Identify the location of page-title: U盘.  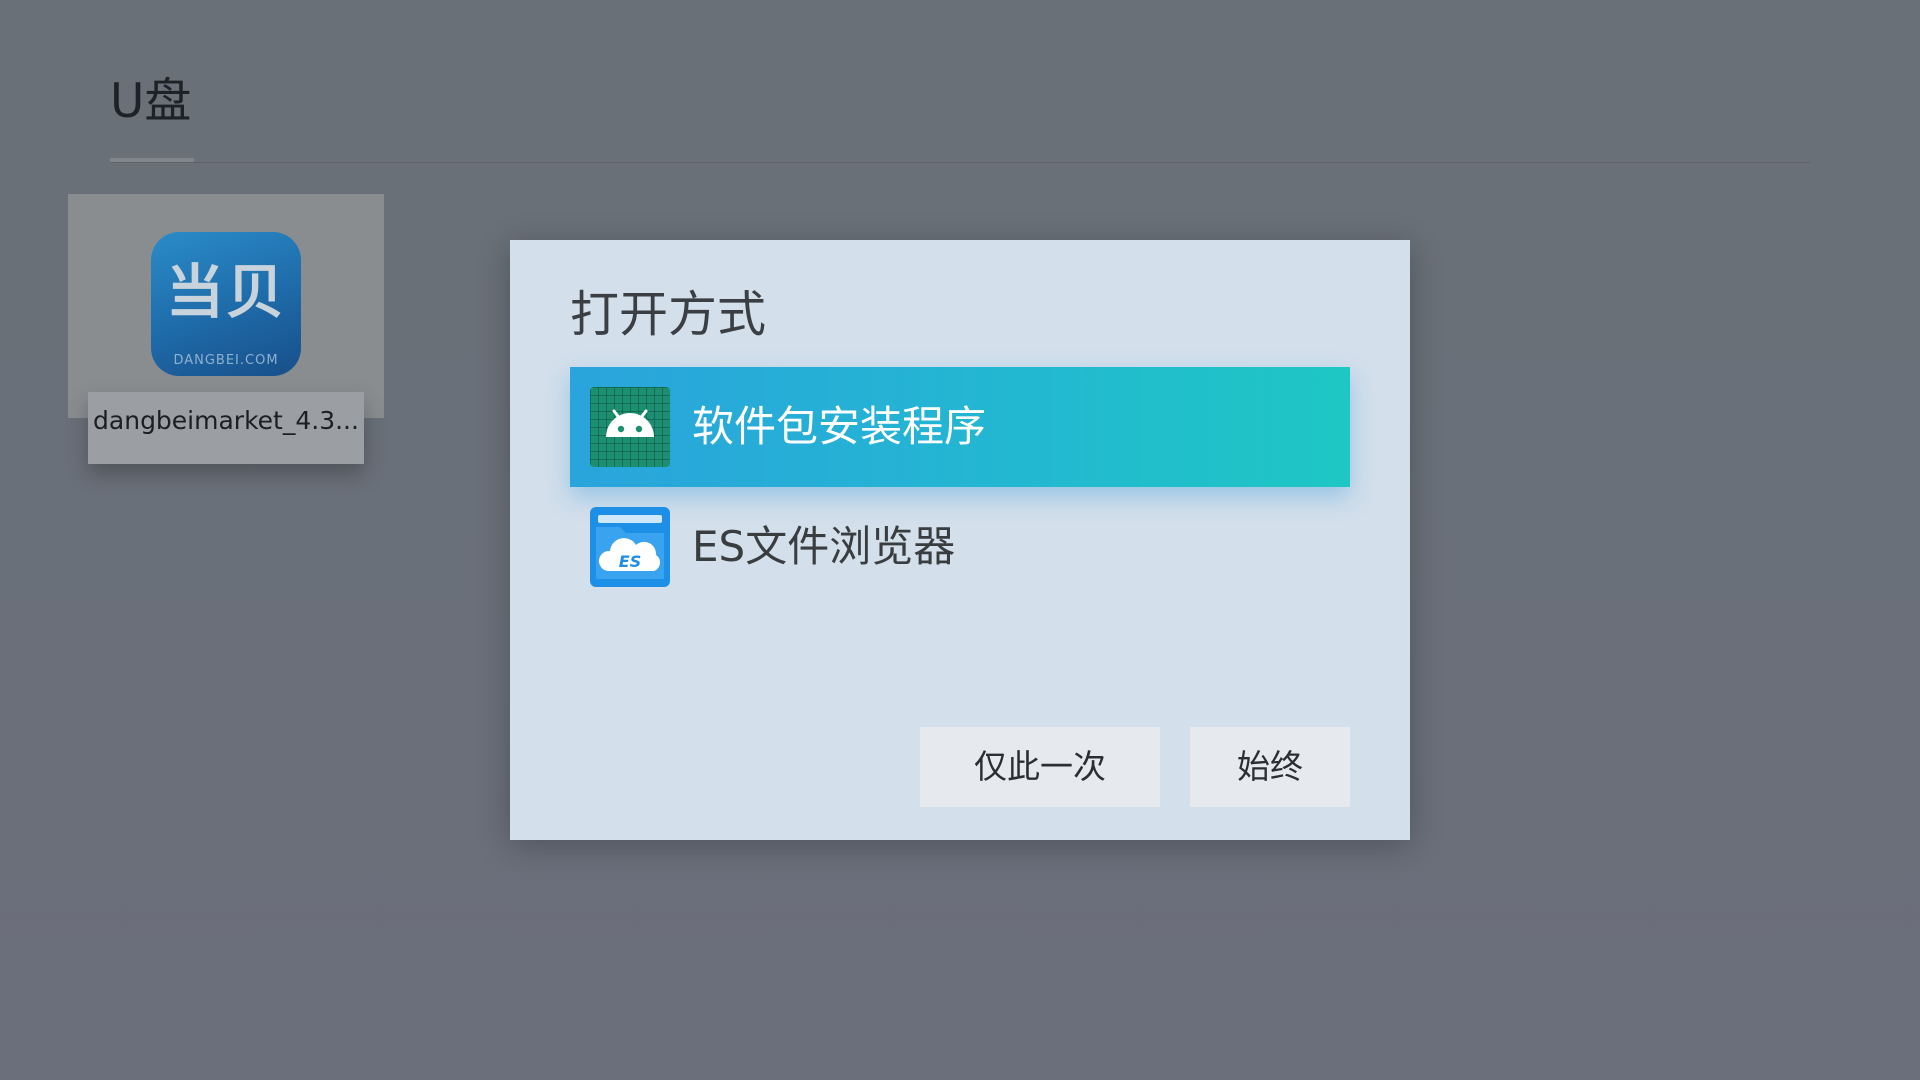
(151, 101).